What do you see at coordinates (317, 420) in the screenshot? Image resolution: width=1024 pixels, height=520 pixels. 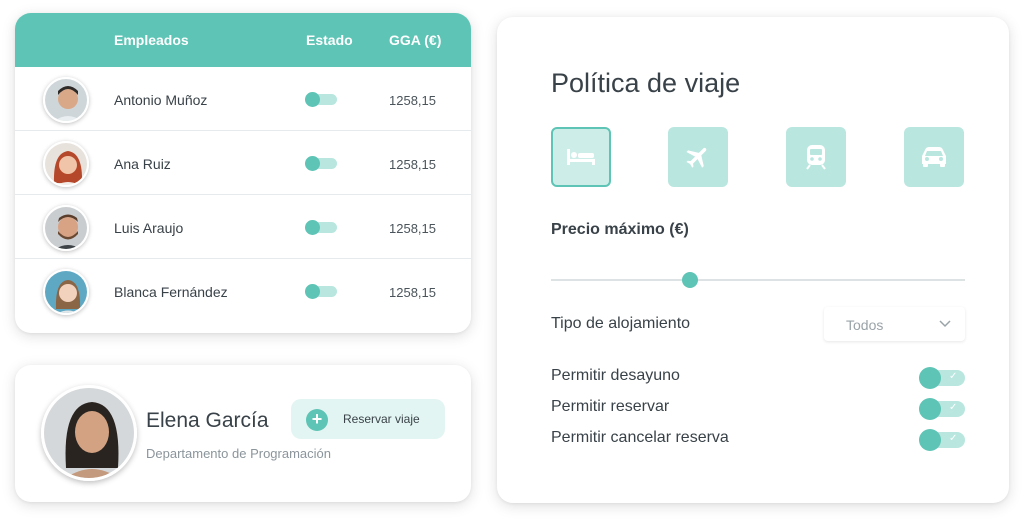 I see `plus-icon: +` at bounding box center [317, 420].